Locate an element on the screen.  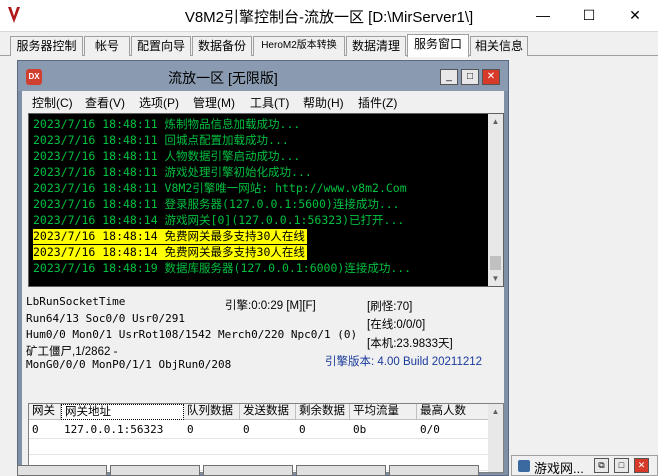
run-stats: Run64/13 Soc0/0 Usr0/291 is located at coordinates (105, 318).